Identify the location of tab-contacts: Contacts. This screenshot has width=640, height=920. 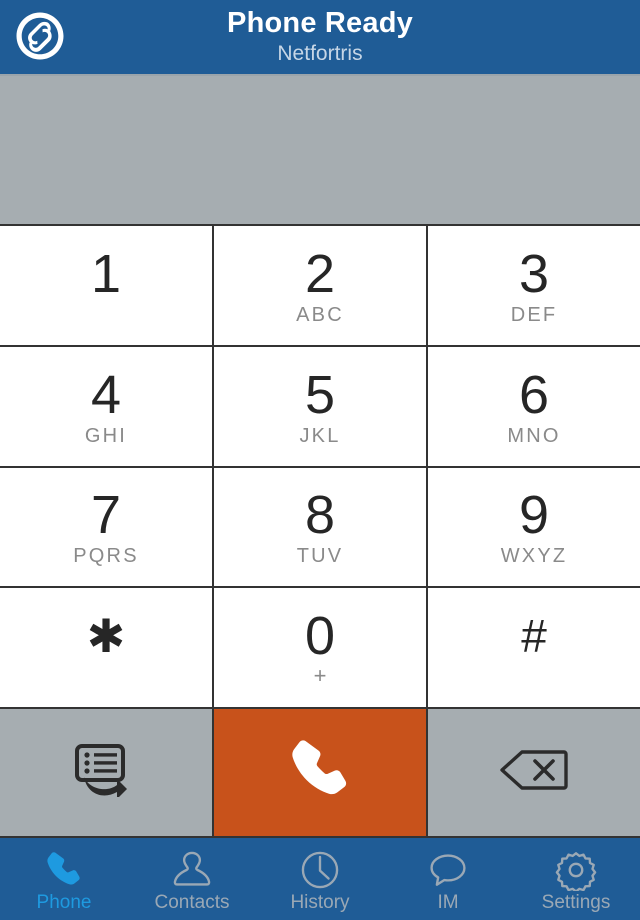
(192, 880).